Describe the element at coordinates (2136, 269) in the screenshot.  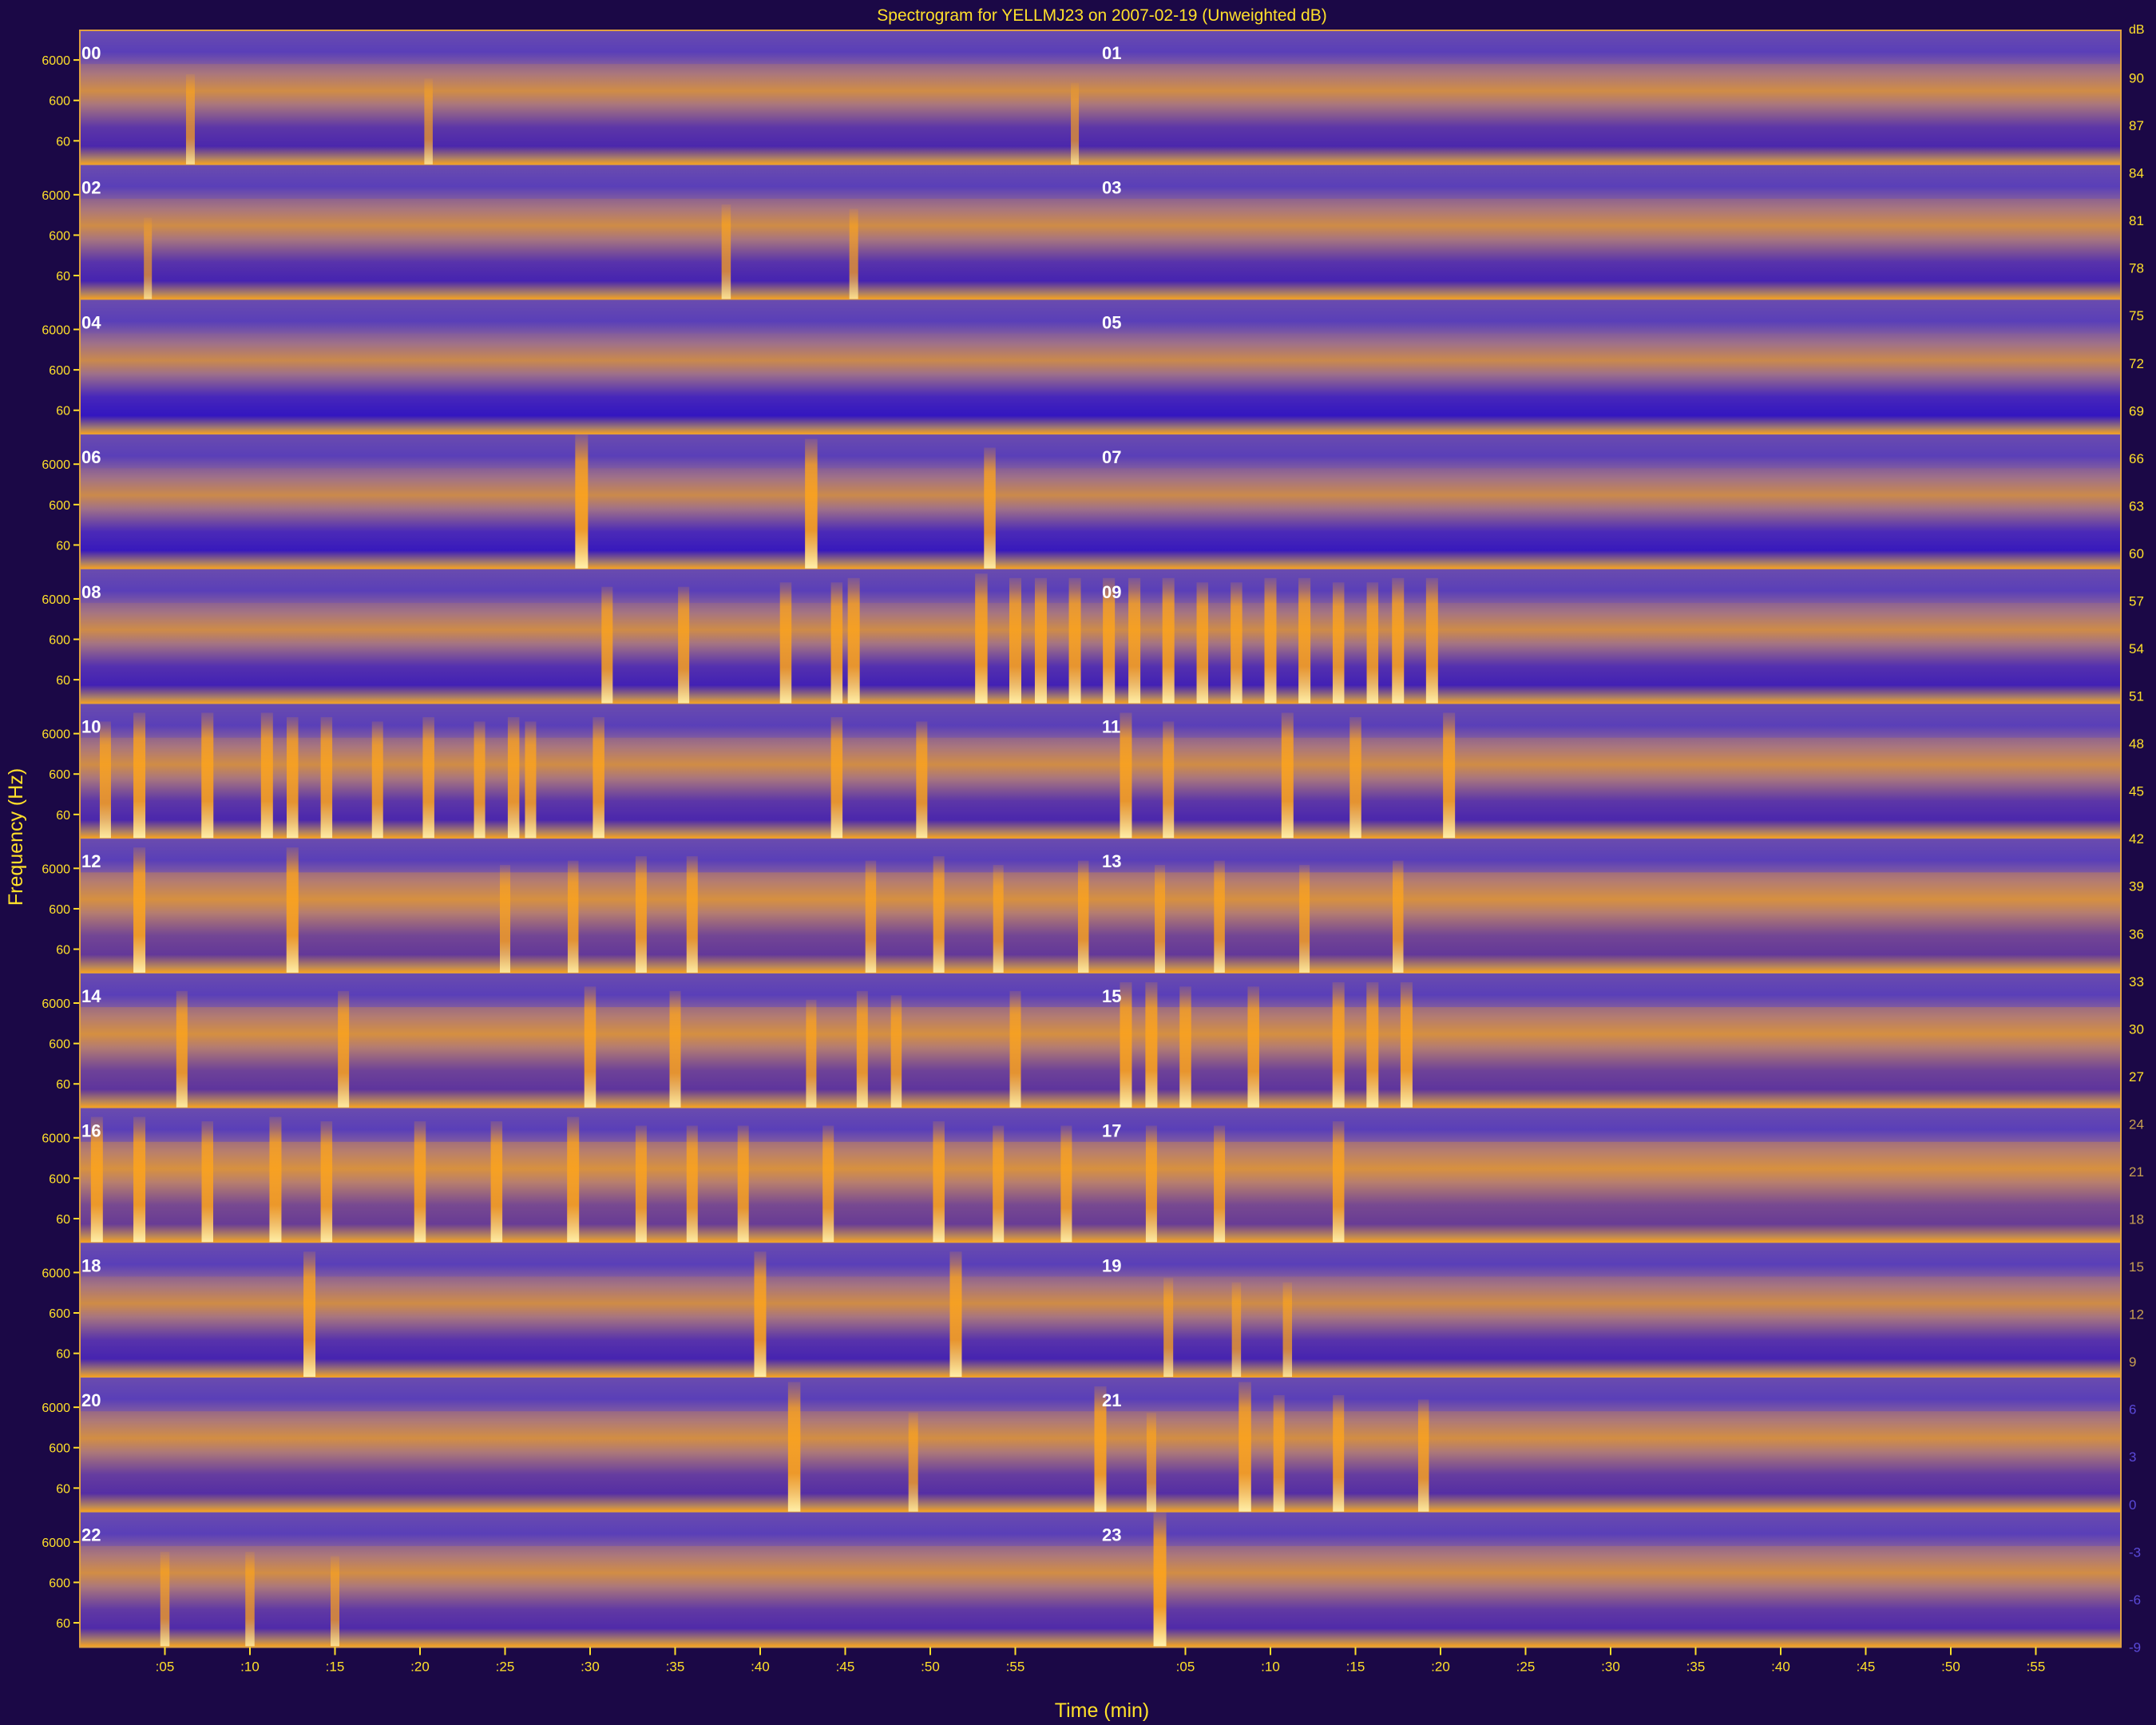
I see `colorbar-tick-label: 78` at that location.